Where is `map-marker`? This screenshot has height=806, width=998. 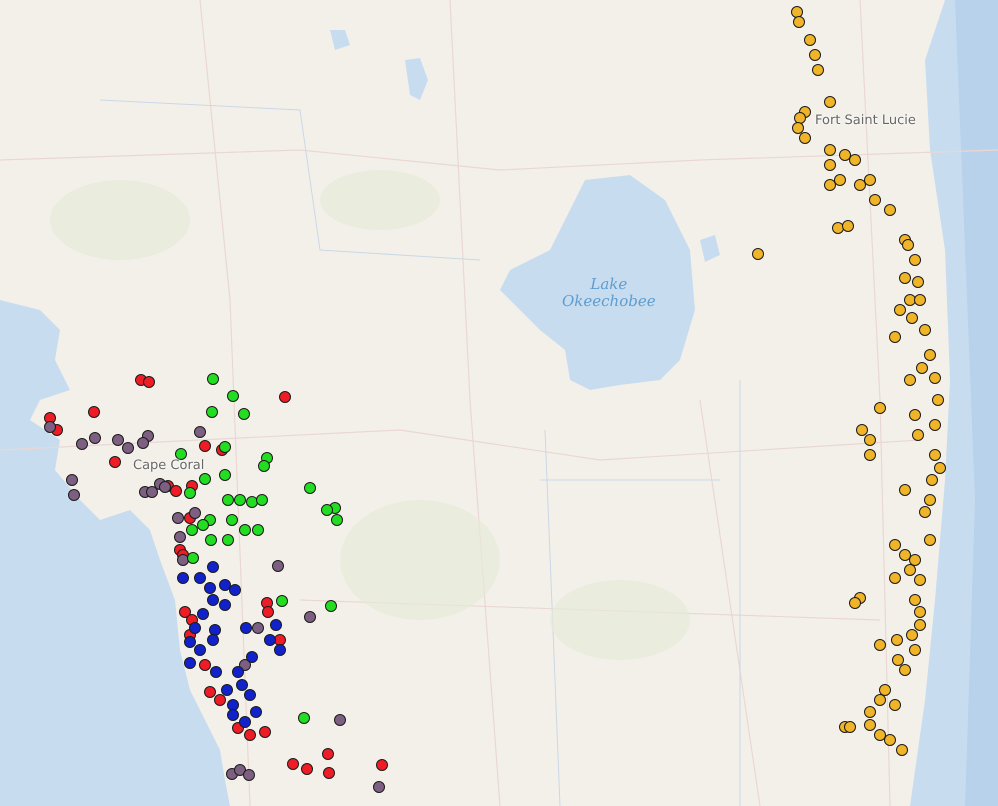
map-marker is located at coordinates (181, 454).